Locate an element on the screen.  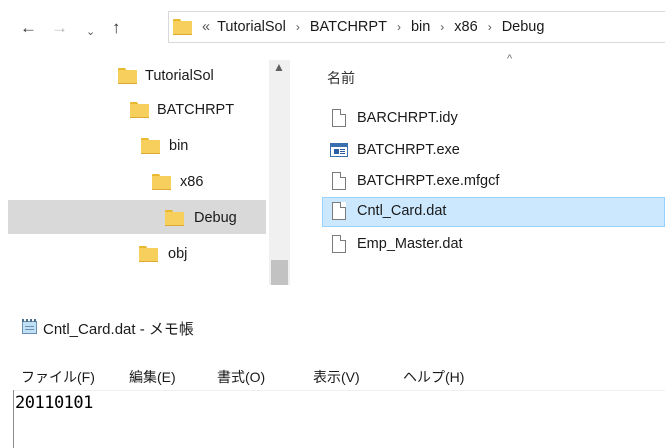
recent-locations-chevron-down-icon: ⌄ is located at coordinates (90, 32).